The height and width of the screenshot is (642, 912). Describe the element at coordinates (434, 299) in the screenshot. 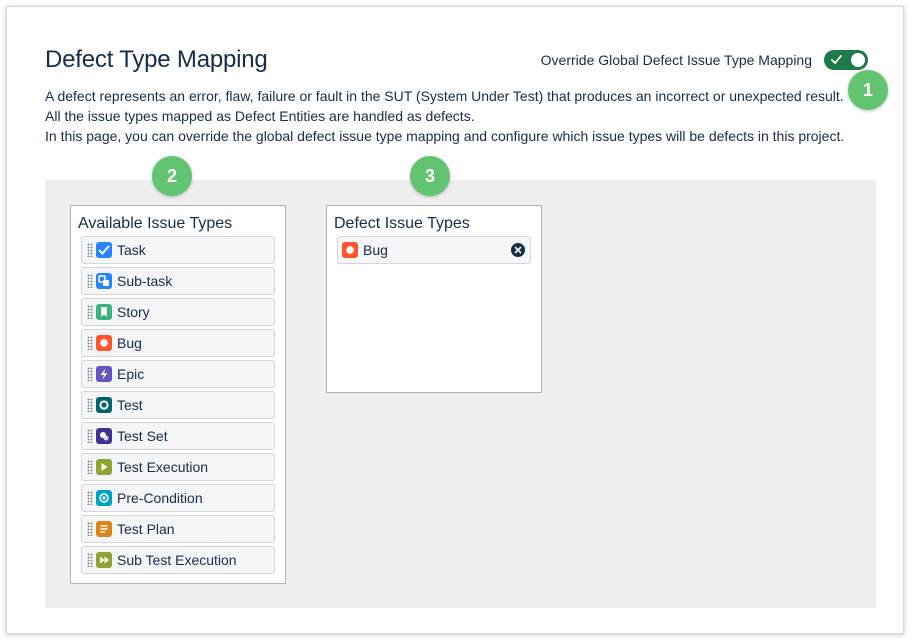

I see `defect-issue-types-list: Defect Issue Types Bug` at that location.